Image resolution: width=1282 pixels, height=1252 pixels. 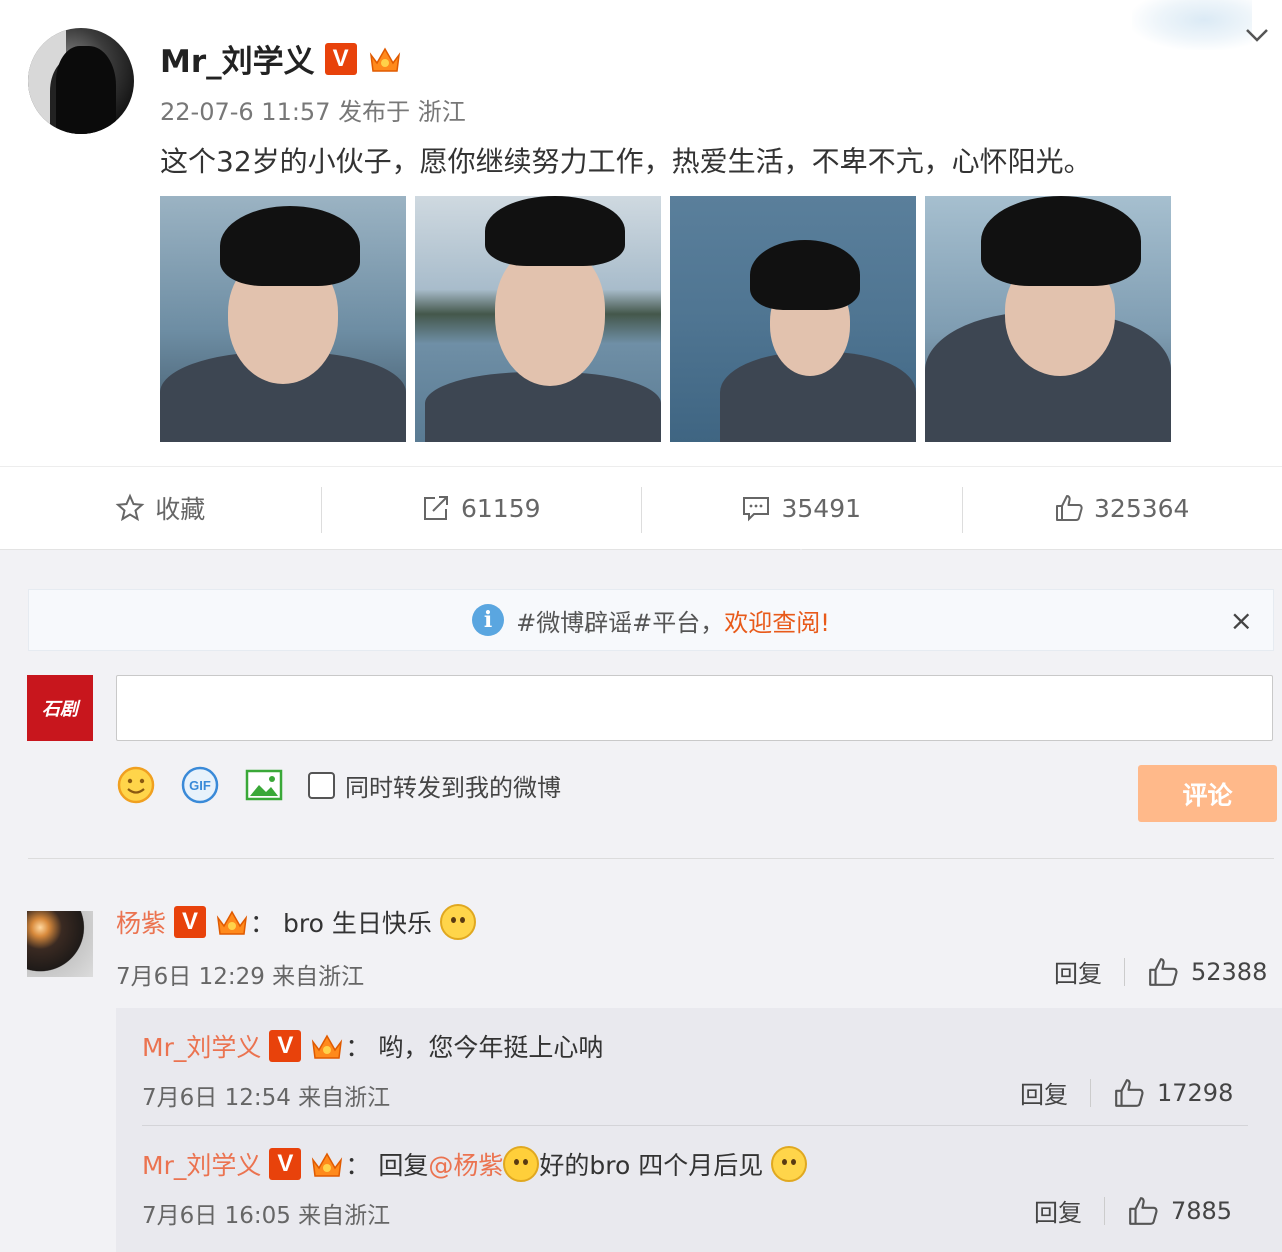 I want to click on star-icon, so click(x=130, y=507).